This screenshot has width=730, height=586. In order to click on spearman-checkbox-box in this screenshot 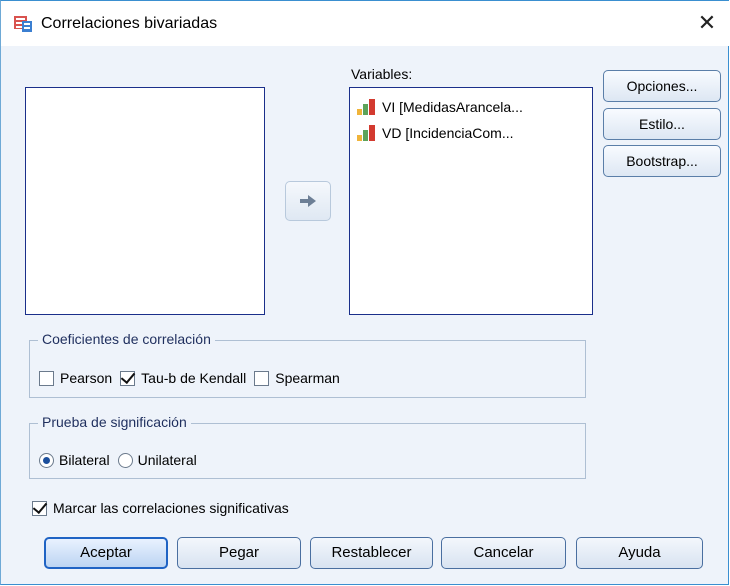, I will do `click(262, 378)`.